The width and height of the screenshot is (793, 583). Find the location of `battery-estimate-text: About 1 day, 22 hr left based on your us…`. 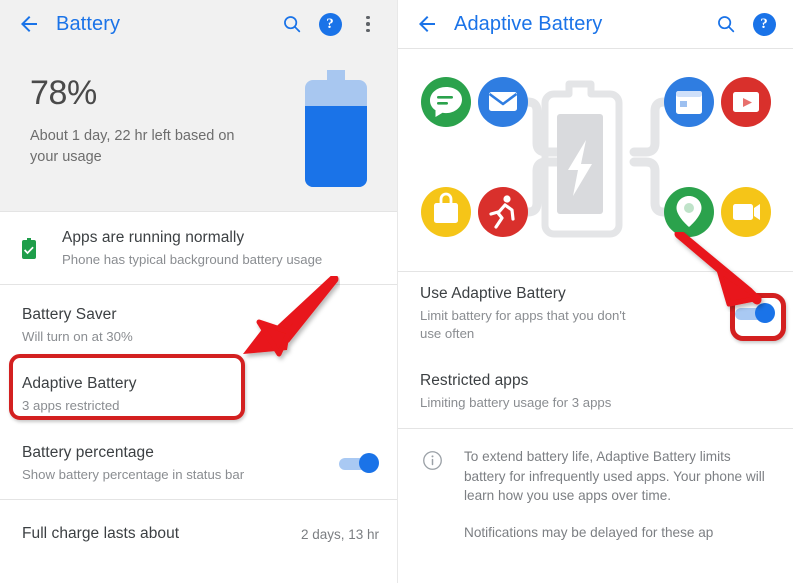

battery-estimate-text: About 1 day, 22 hr left based on your us… is located at coordinates (132, 146).